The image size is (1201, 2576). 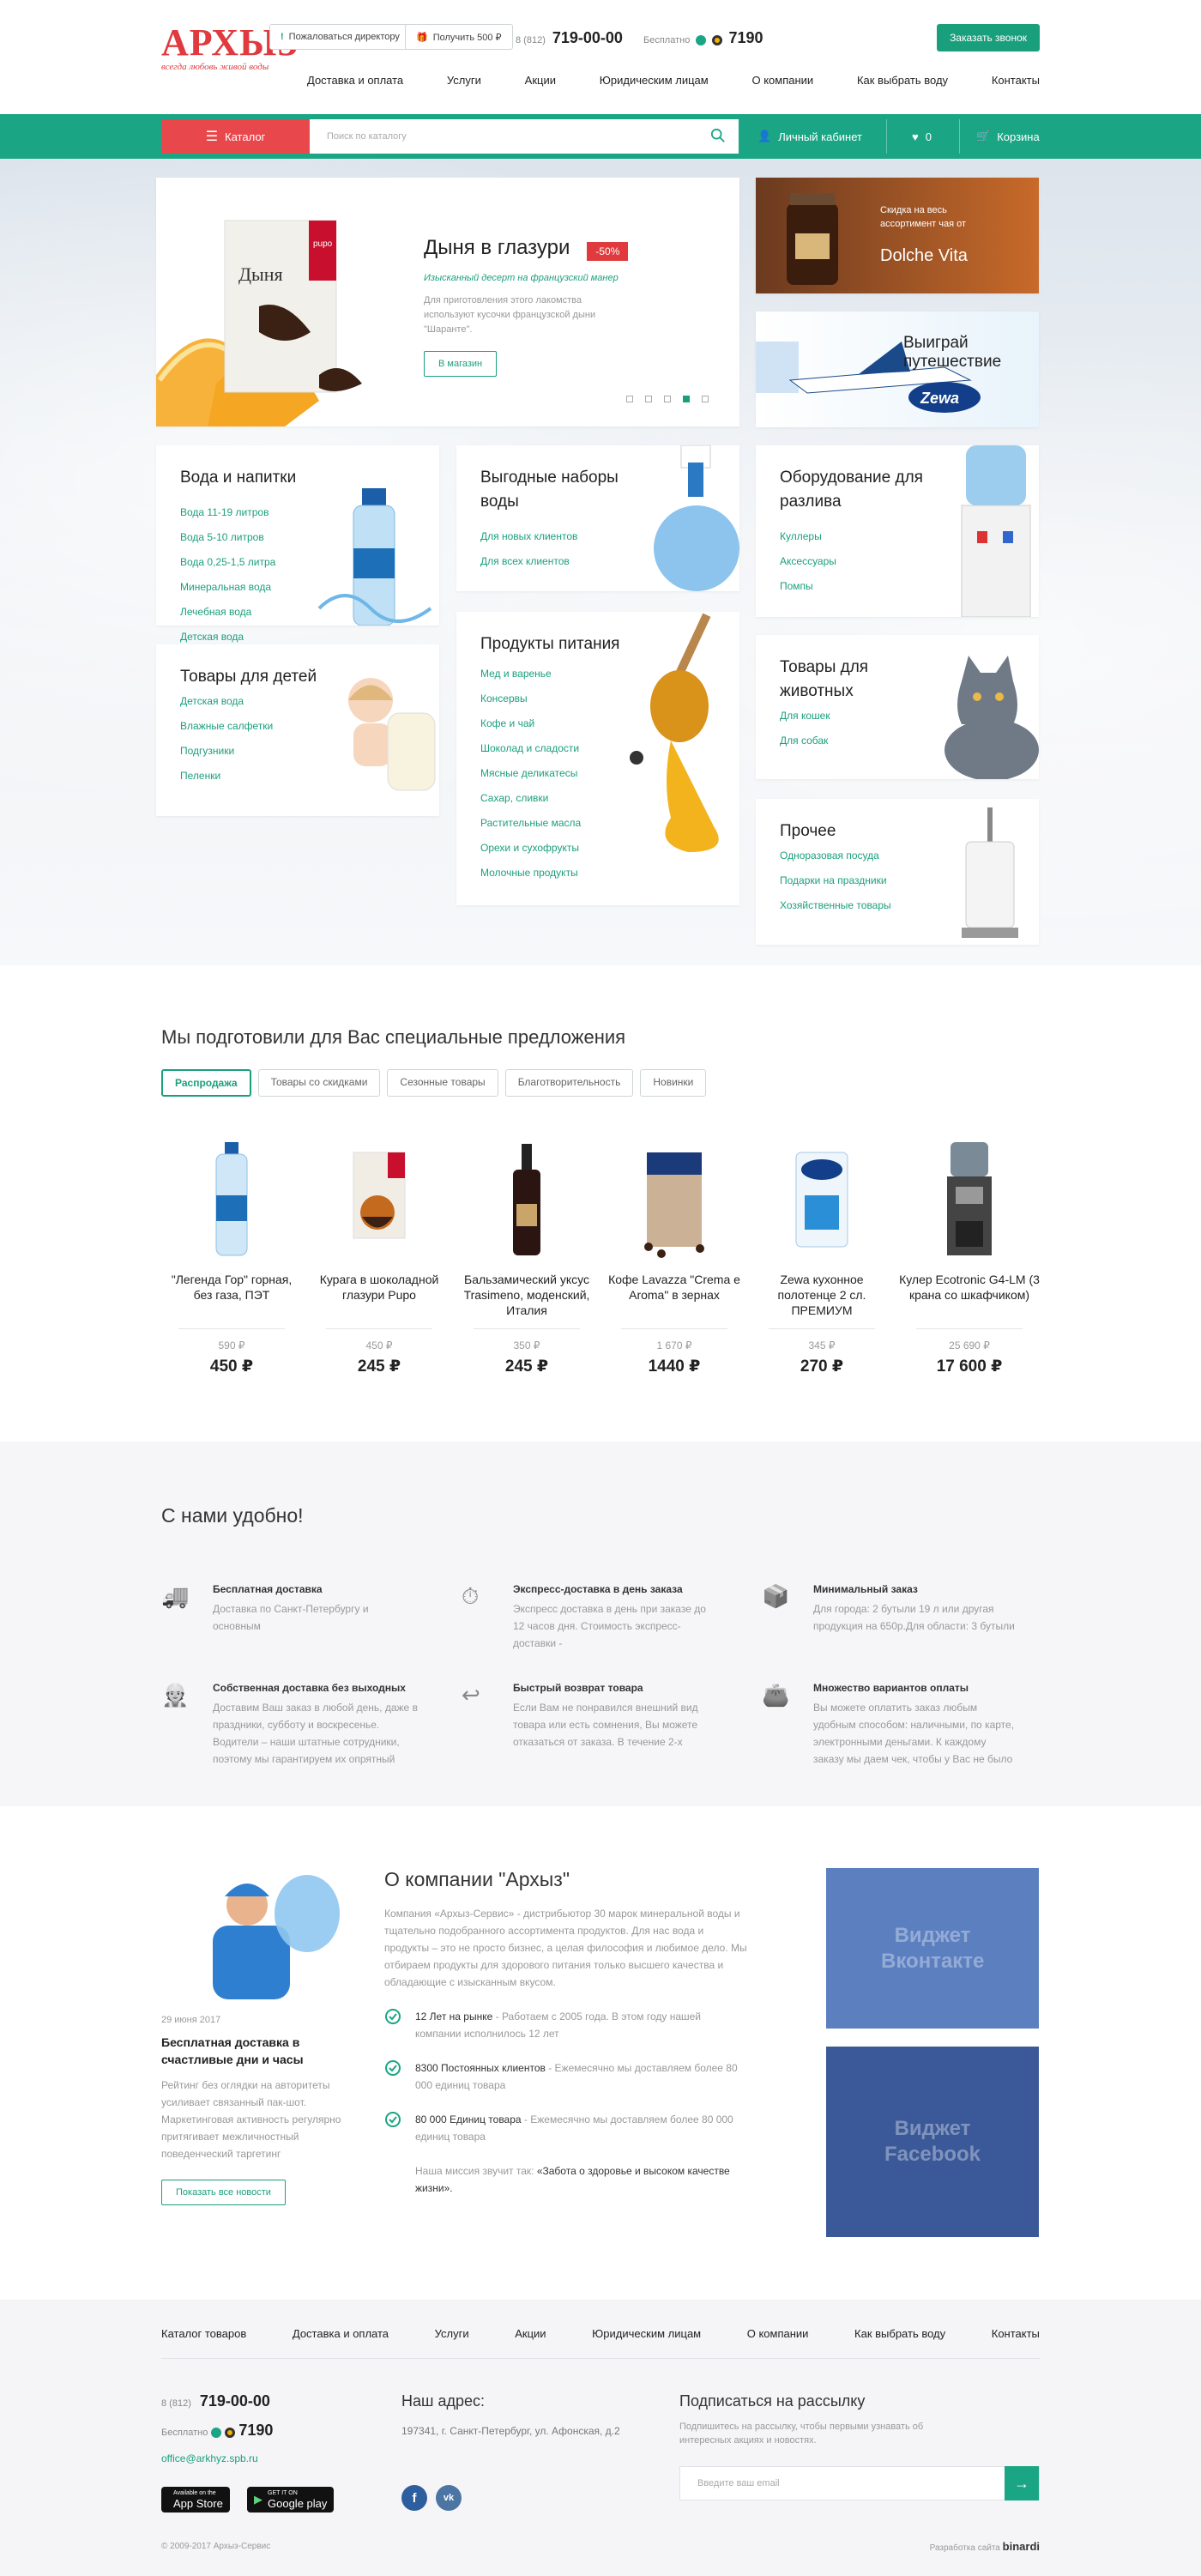 I want to click on product-old-price: 590 ₽, so click(x=231, y=1345).